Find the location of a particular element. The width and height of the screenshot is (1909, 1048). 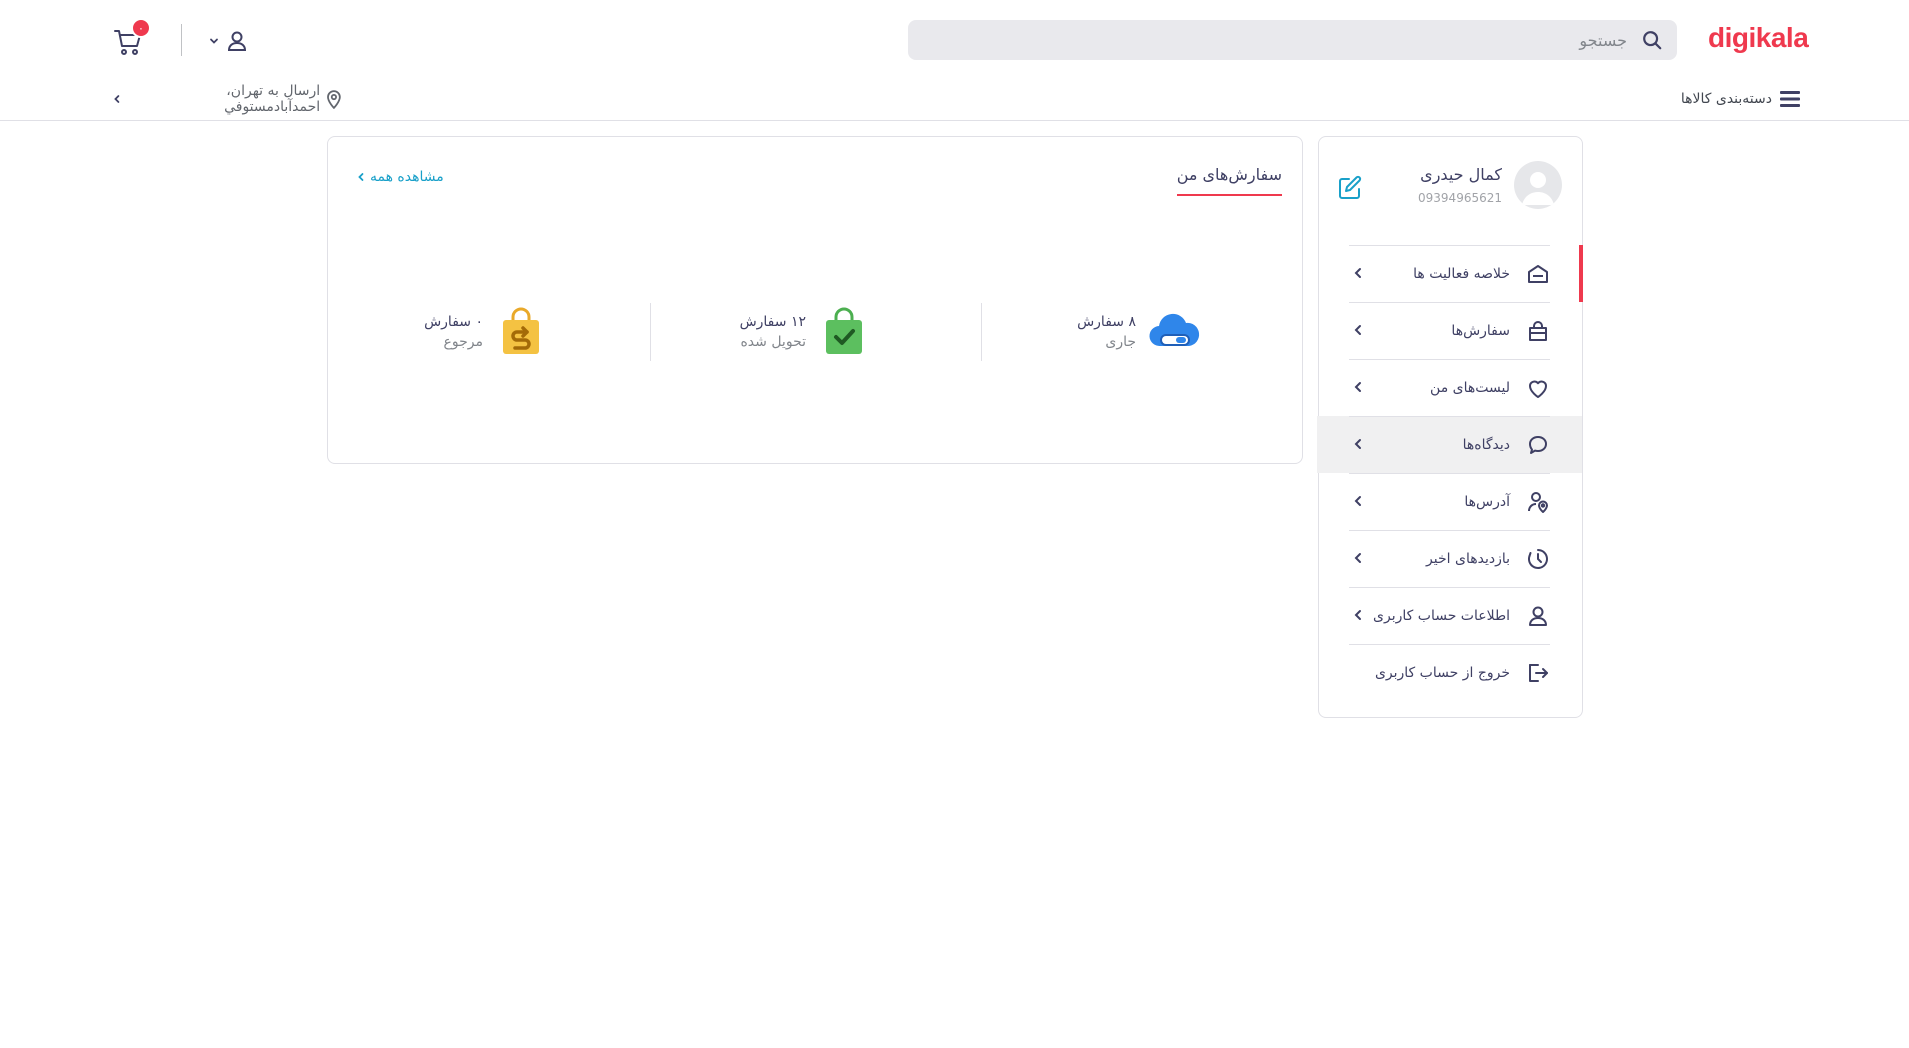

sidebar-item-comments: دیدگاه‌ها is located at coordinates (1449, 444).